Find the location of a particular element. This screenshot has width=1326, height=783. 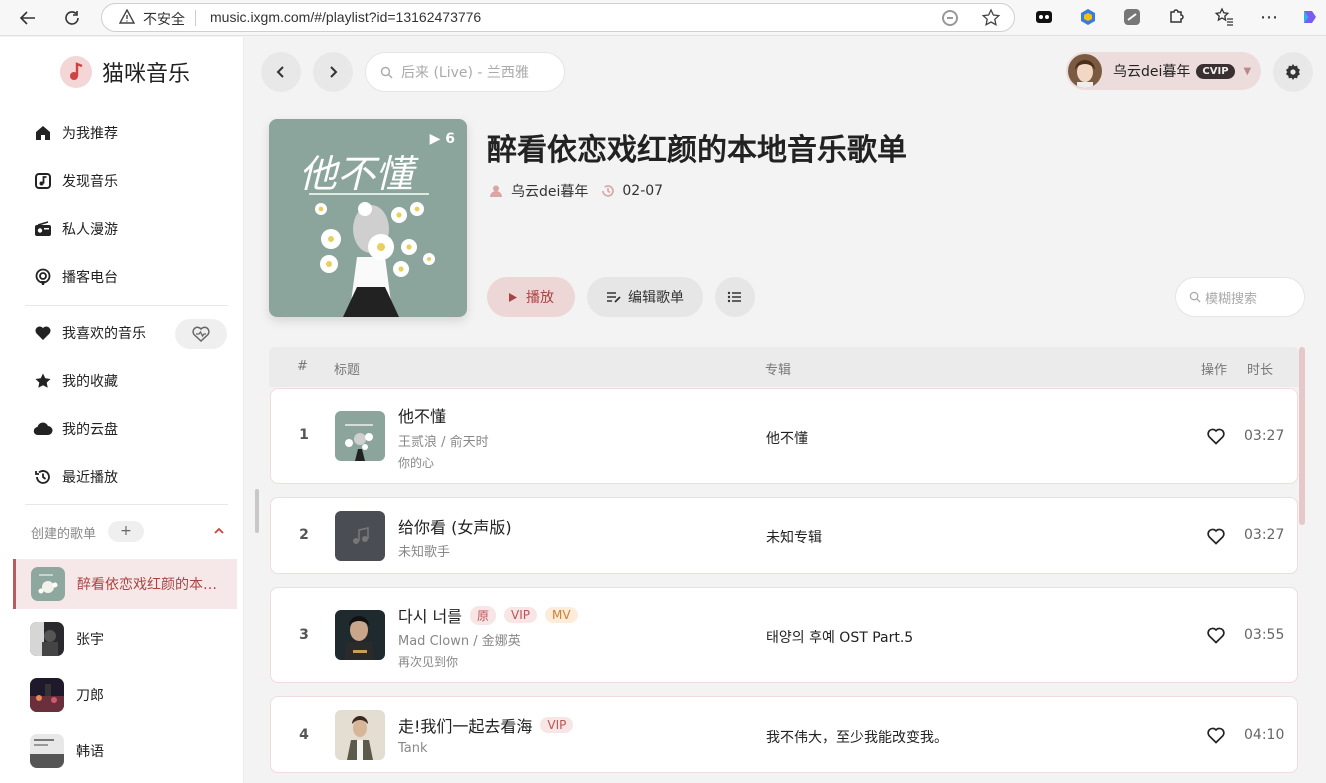

heartbeat-icon is located at coordinates (201, 334).